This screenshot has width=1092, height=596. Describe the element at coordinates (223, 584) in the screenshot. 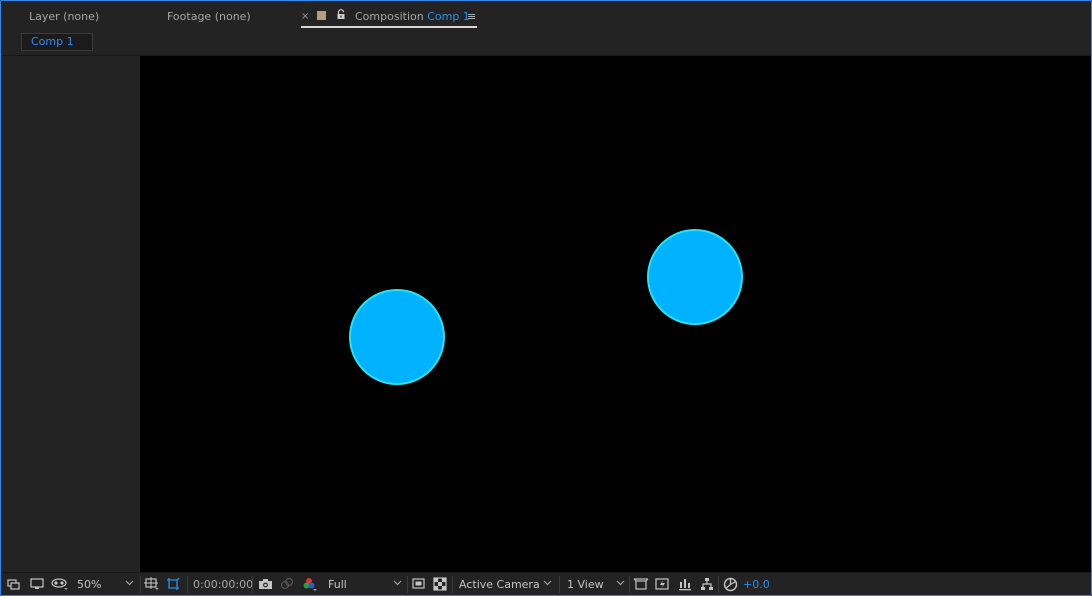

I see `current-time-display: 0:00:00:00` at that location.